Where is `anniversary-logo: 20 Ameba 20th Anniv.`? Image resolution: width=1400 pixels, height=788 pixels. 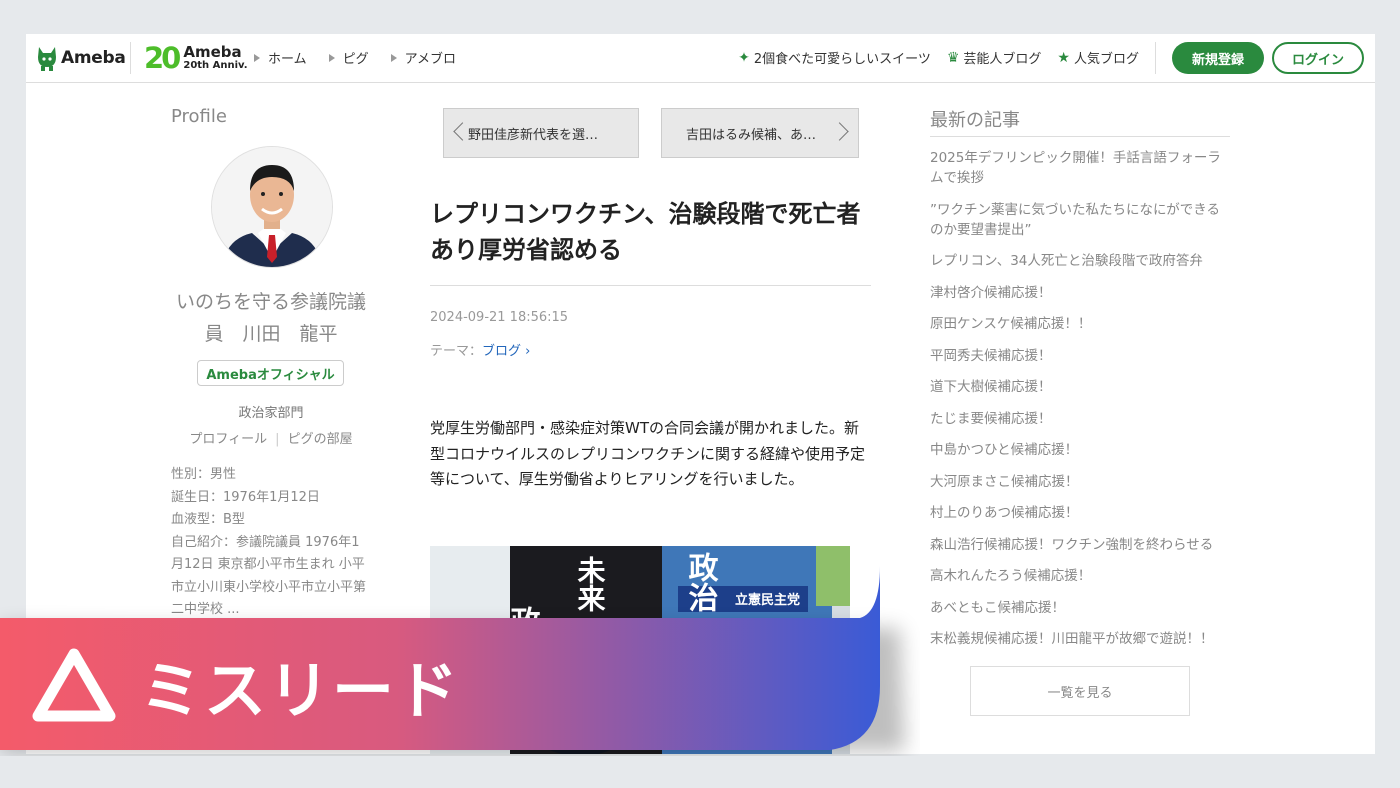 anniversary-logo: 20 Ameba 20th Anniv. is located at coordinates (196, 58).